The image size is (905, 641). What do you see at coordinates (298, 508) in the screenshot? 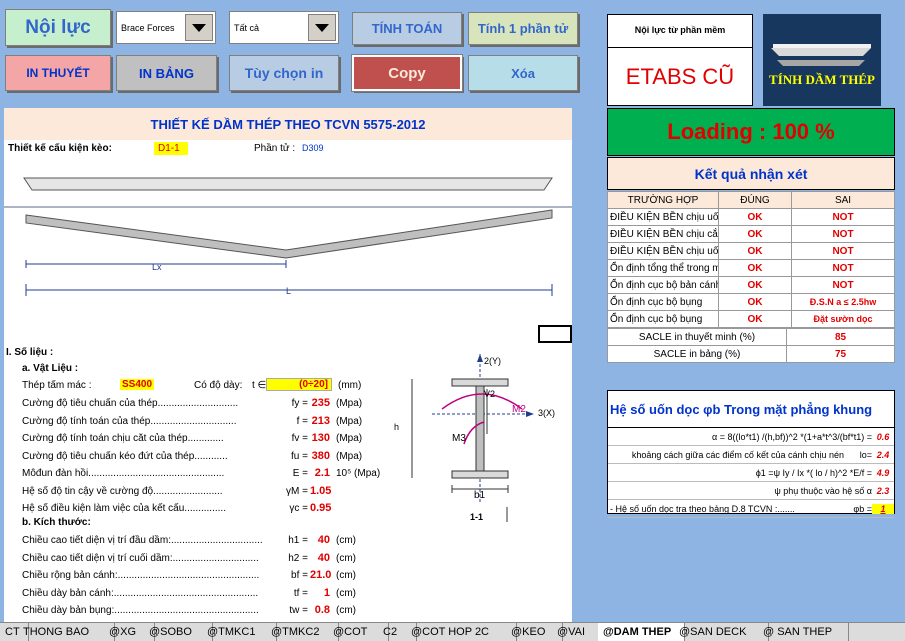
I see `props-symbol: γc =` at bounding box center [298, 508].